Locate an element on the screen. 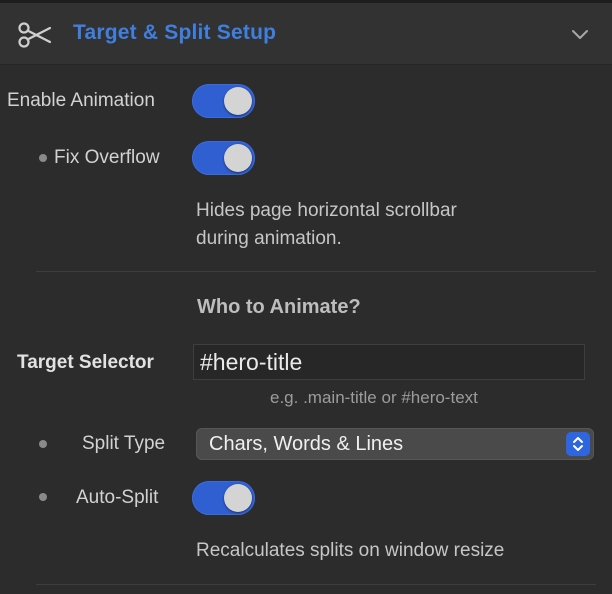 Image resolution: width=612 pixels, height=594 pixels. section-title-text: Target & Split Setup is located at coordinates (175, 32).